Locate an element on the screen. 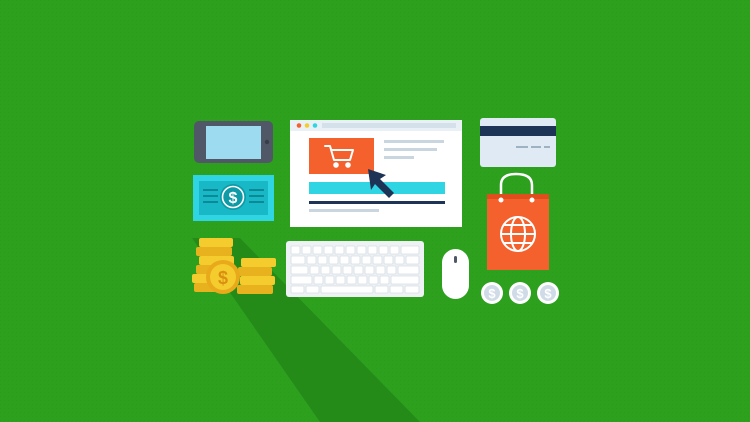 The image size is (750, 422). banknote: $ is located at coordinates (233, 198).